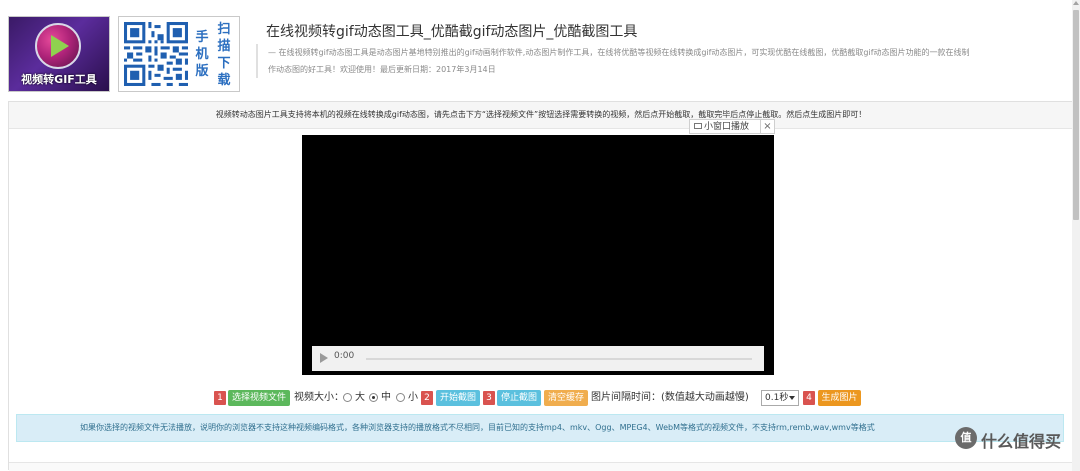 The image size is (1080, 471). I want to click on size-large-radio, so click(347, 397).